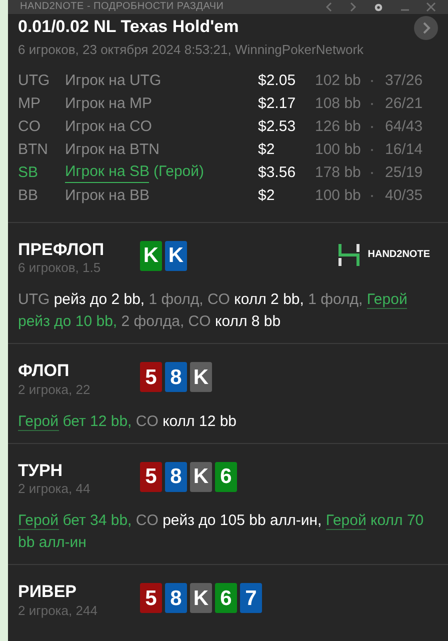  Describe the element at coordinates (426, 28) in the screenshot. I see `next-icon` at that location.